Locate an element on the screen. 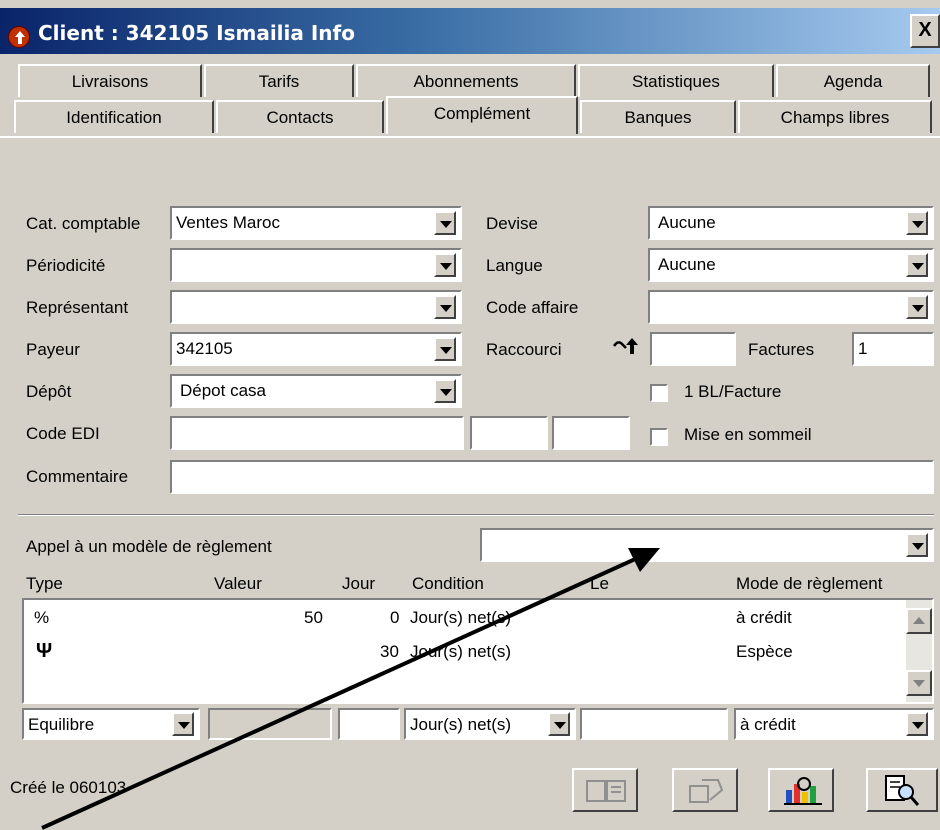 This screenshot has height=830, width=940. tab-complement: Complément is located at coordinates (482, 115).